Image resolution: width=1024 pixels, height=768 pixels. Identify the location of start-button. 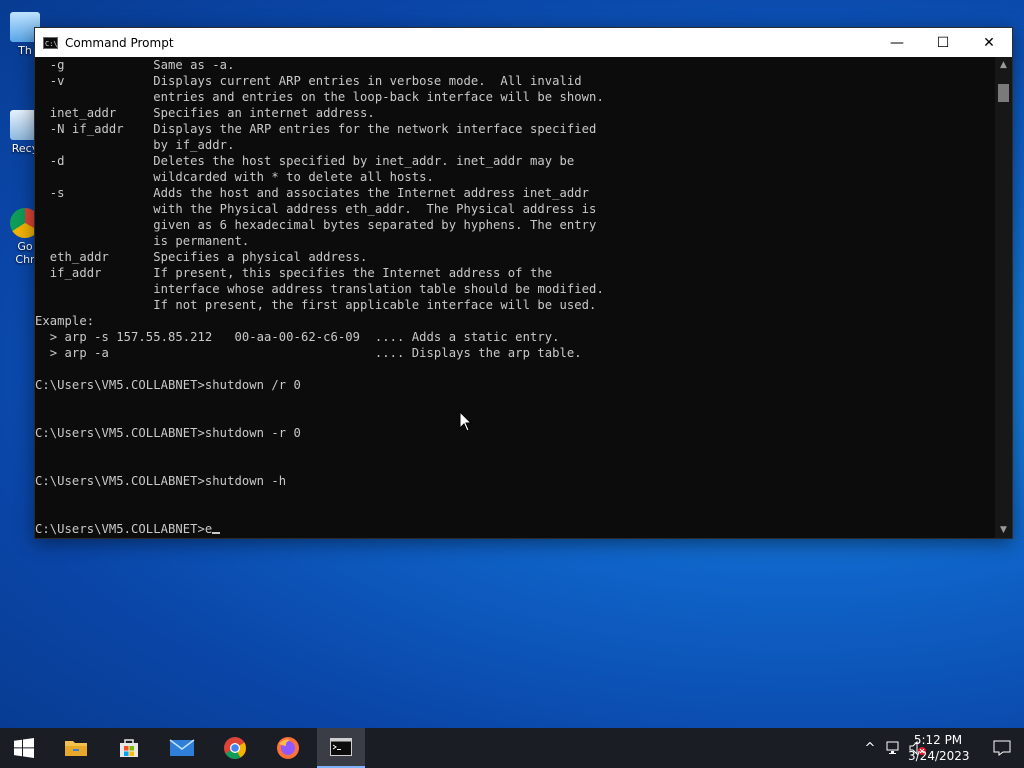
(24, 748).